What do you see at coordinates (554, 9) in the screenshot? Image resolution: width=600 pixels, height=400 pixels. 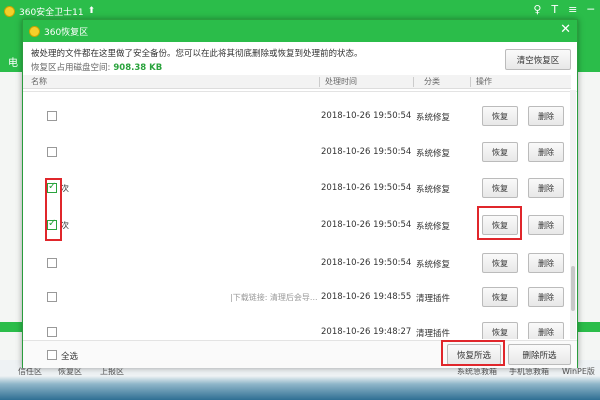 I see `shirt-icon: T` at bounding box center [554, 9].